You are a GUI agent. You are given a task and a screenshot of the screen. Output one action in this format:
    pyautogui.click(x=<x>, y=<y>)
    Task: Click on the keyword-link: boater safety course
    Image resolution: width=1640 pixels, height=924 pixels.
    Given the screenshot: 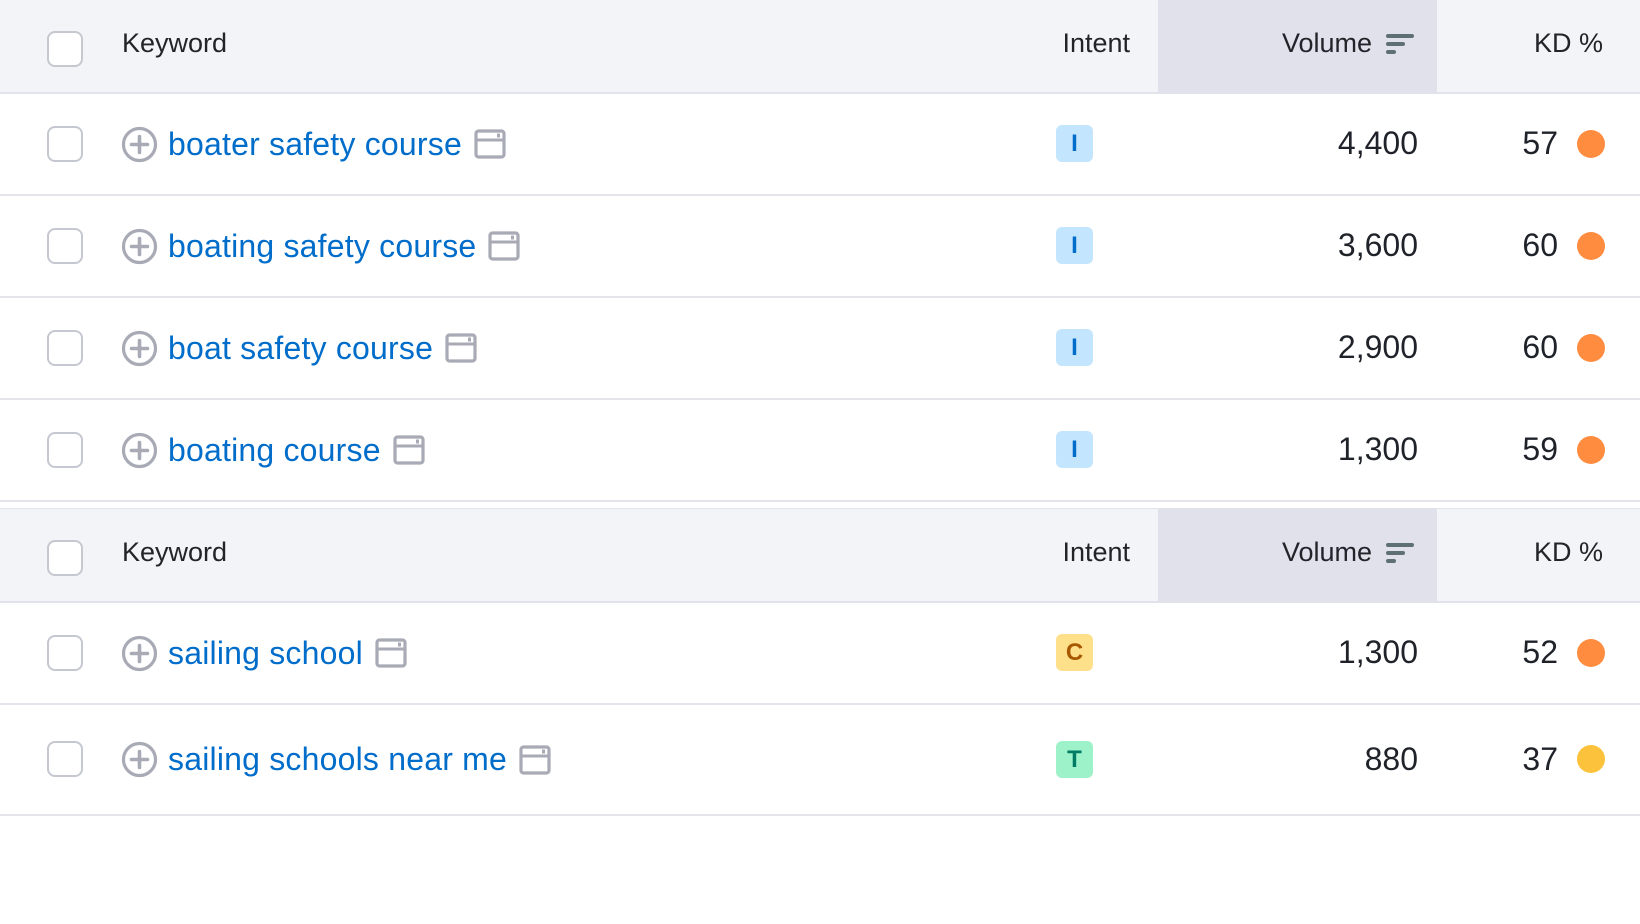 What is the action you would take?
    pyautogui.click(x=315, y=144)
    